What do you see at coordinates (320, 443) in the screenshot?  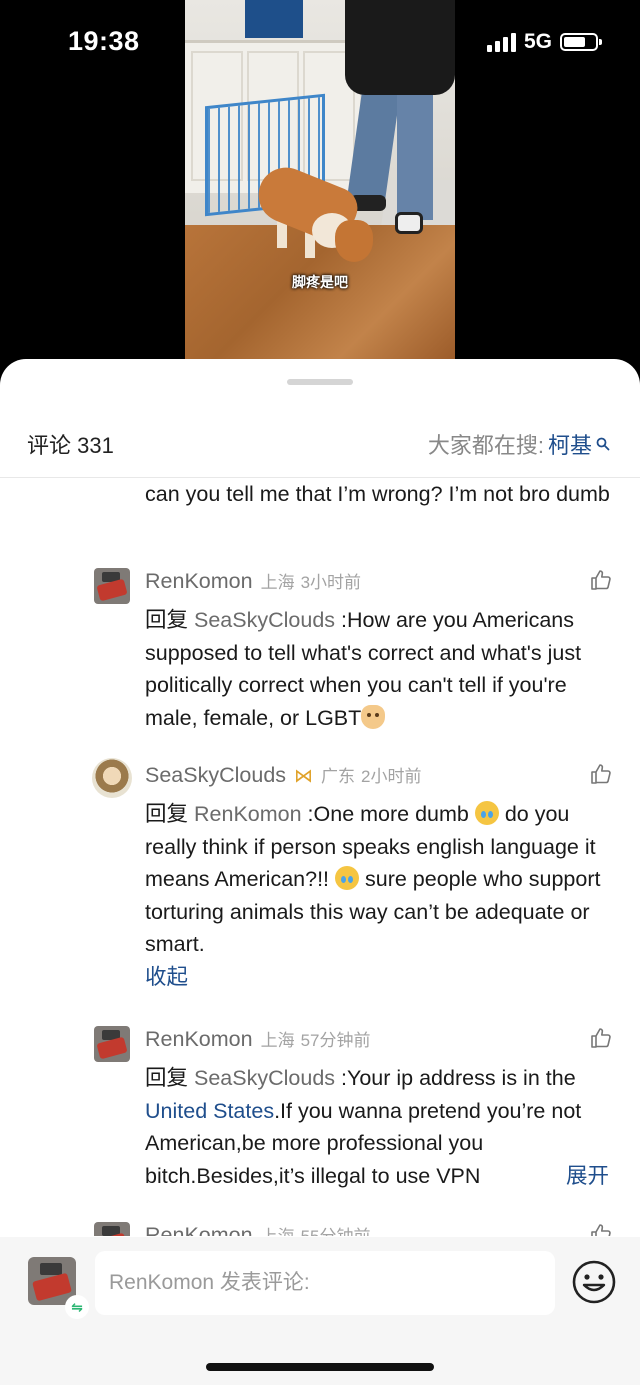 I see `comments-header: 评论 331 大家都在搜: 柯基` at bounding box center [320, 443].